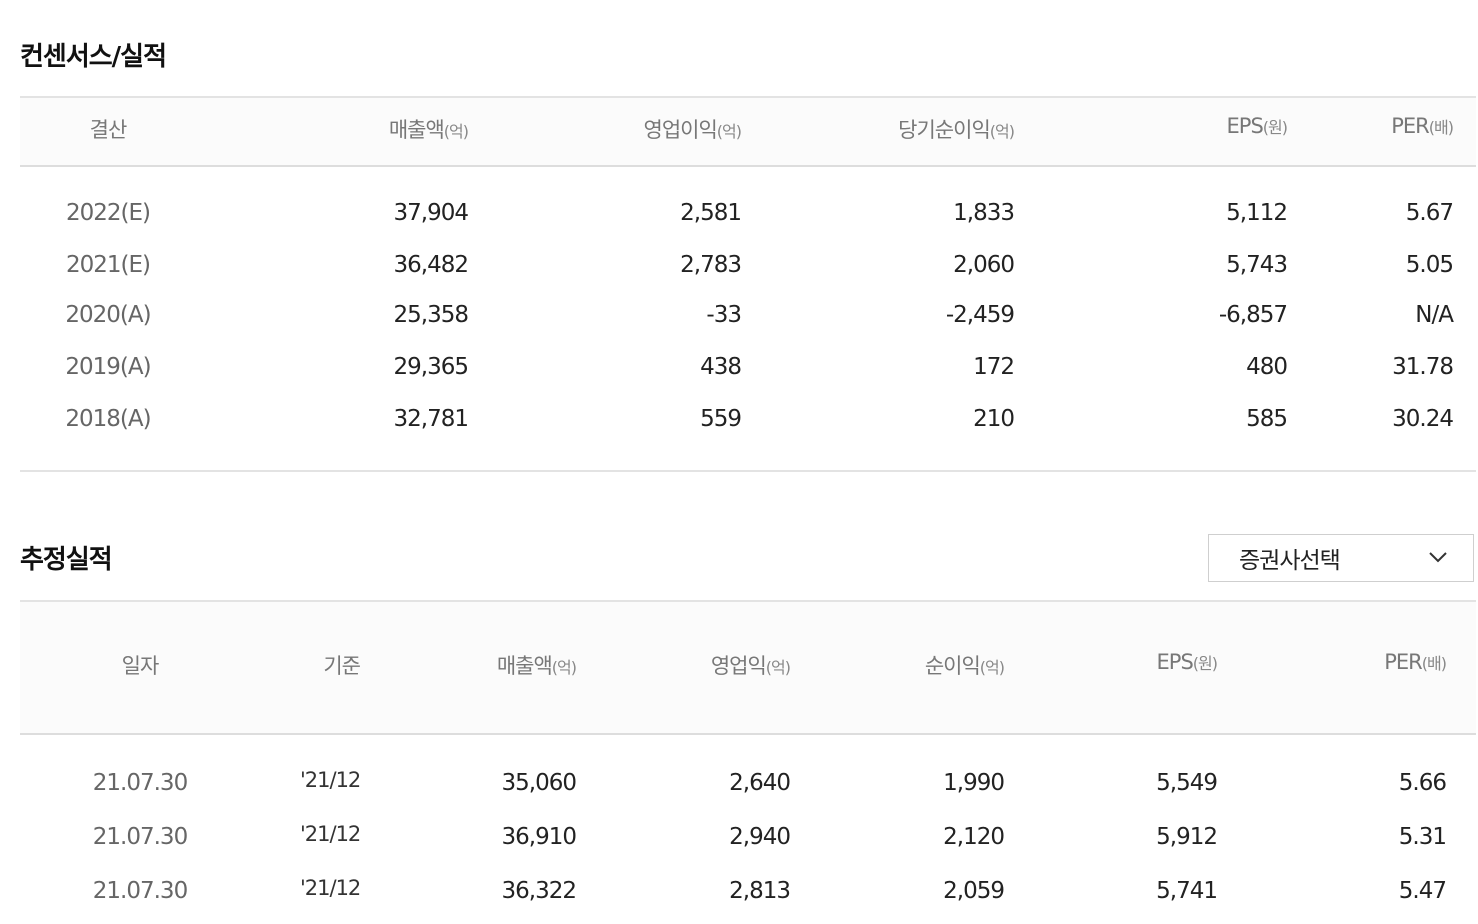  I want to click on row-eps: 5,912, so click(1187, 837).